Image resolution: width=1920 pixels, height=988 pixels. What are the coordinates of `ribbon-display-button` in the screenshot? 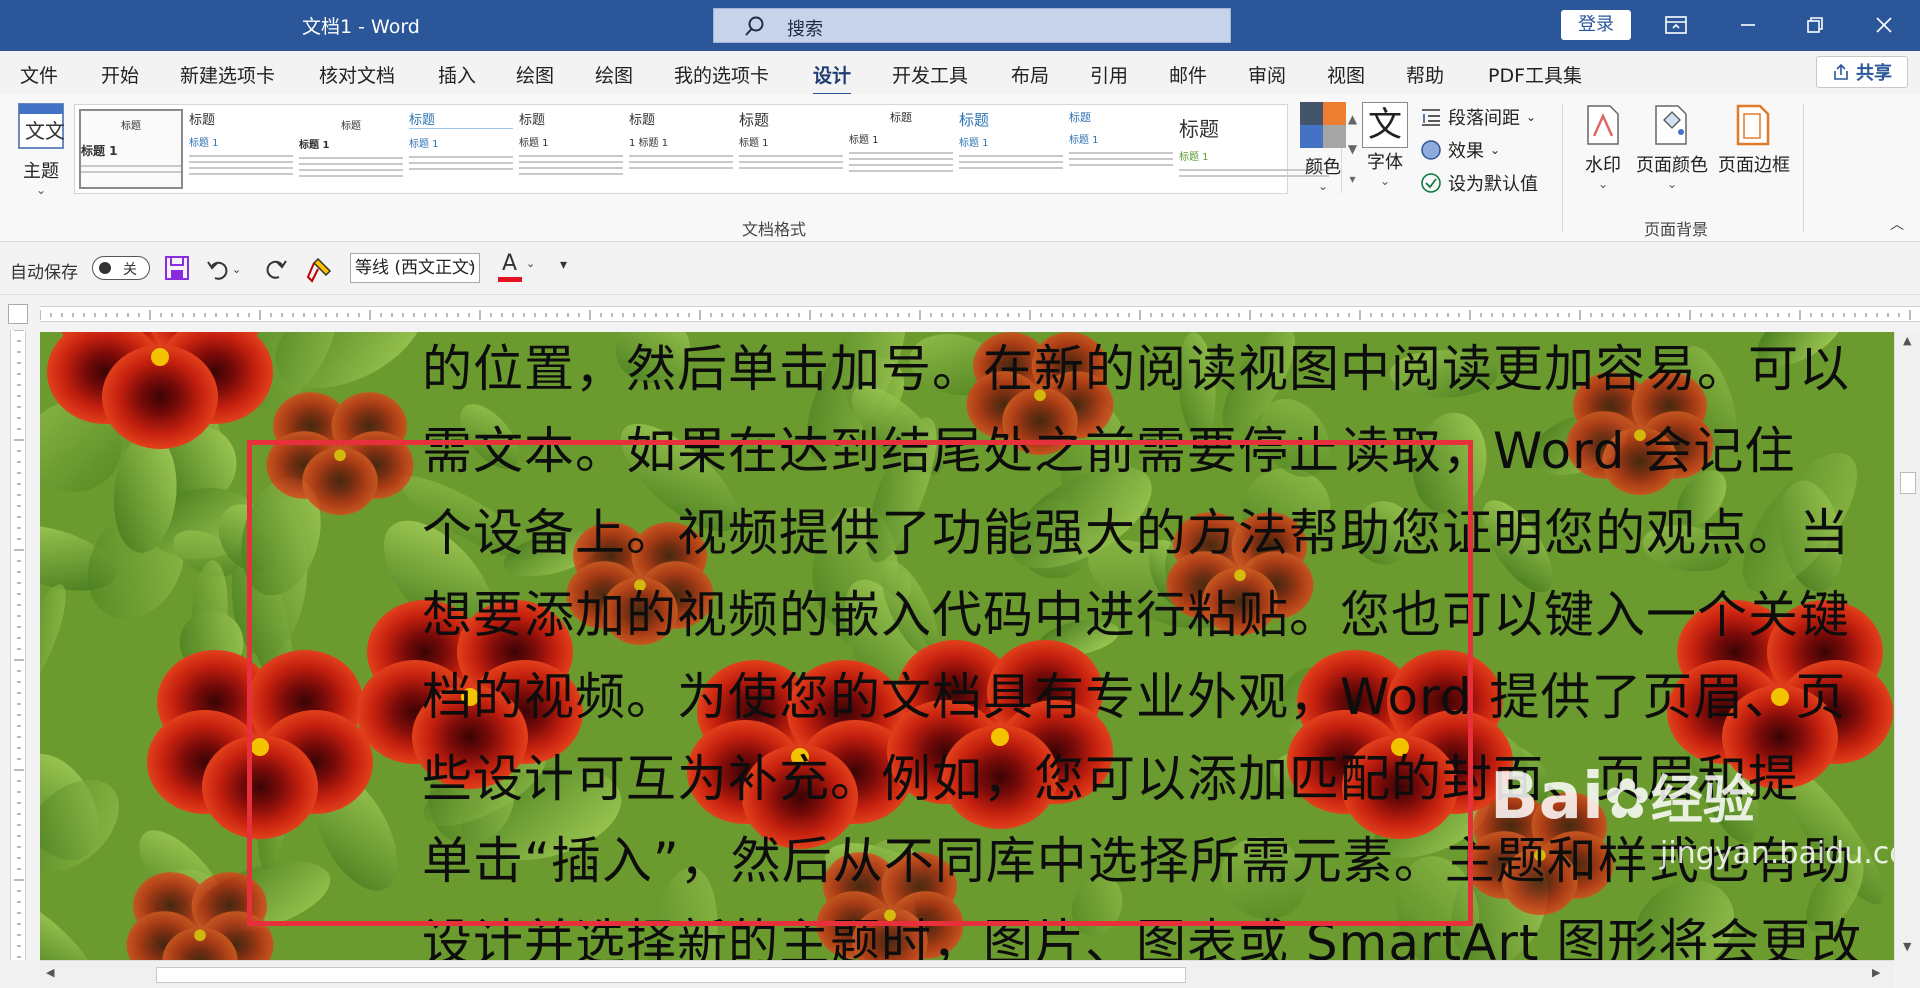 It's located at (1676, 25).